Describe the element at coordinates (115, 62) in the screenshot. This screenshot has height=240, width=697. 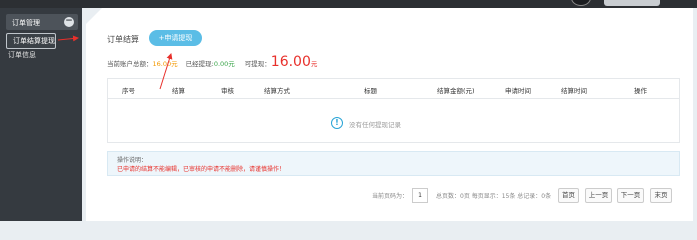
I see `annotation-arrows` at that location.